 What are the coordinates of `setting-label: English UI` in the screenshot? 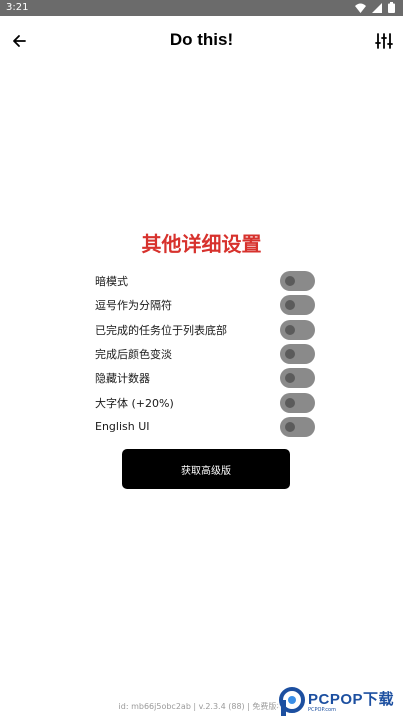 It's located at (122, 427).